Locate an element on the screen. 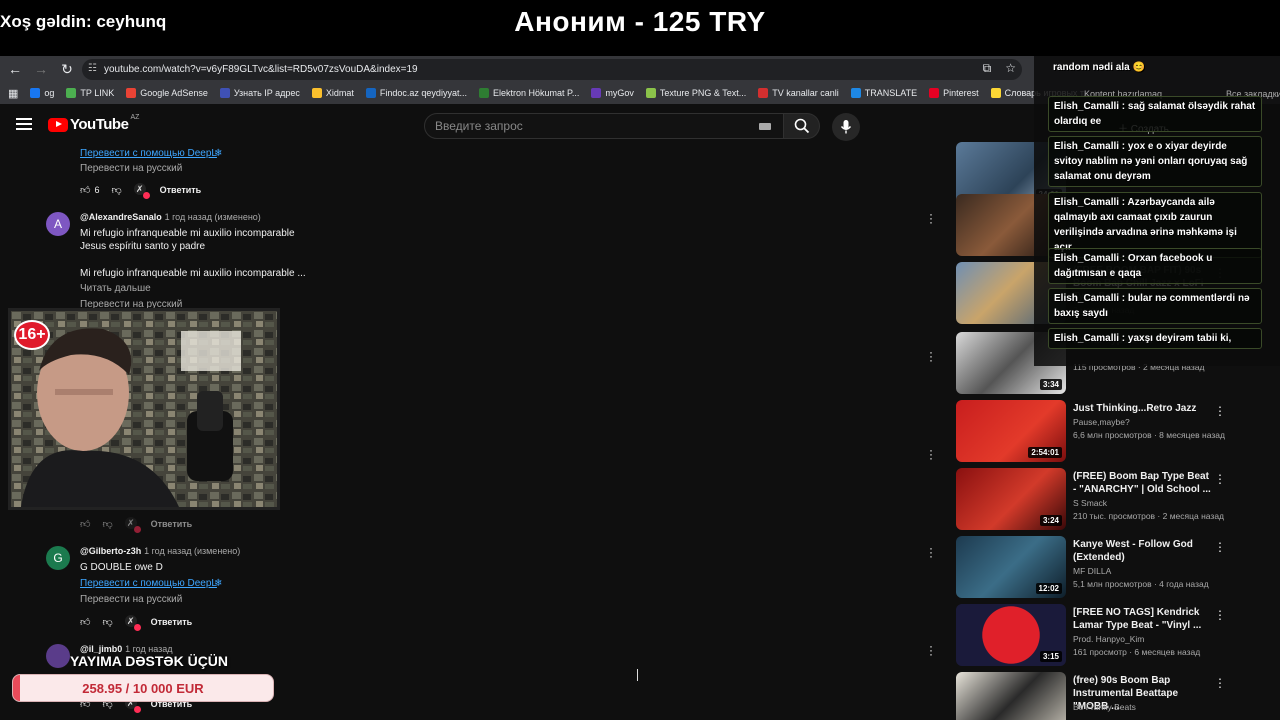 This screenshot has width=1280, height=720. channel-name: Prod. Hanpyo_Kim is located at coordinates (1108, 639).